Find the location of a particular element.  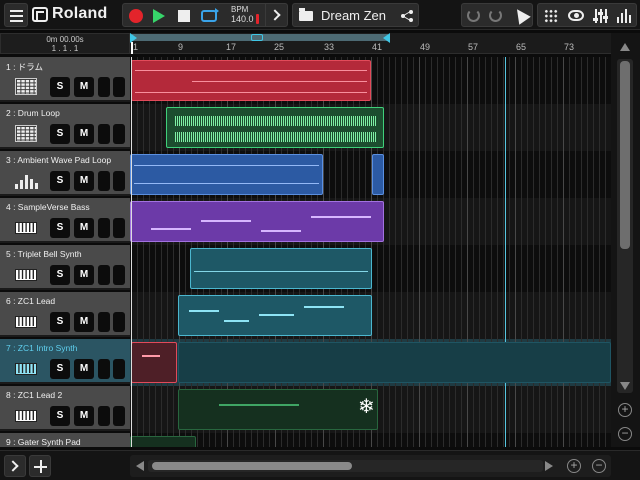

song-selector: Dream Zen is located at coordinates (355, 15).